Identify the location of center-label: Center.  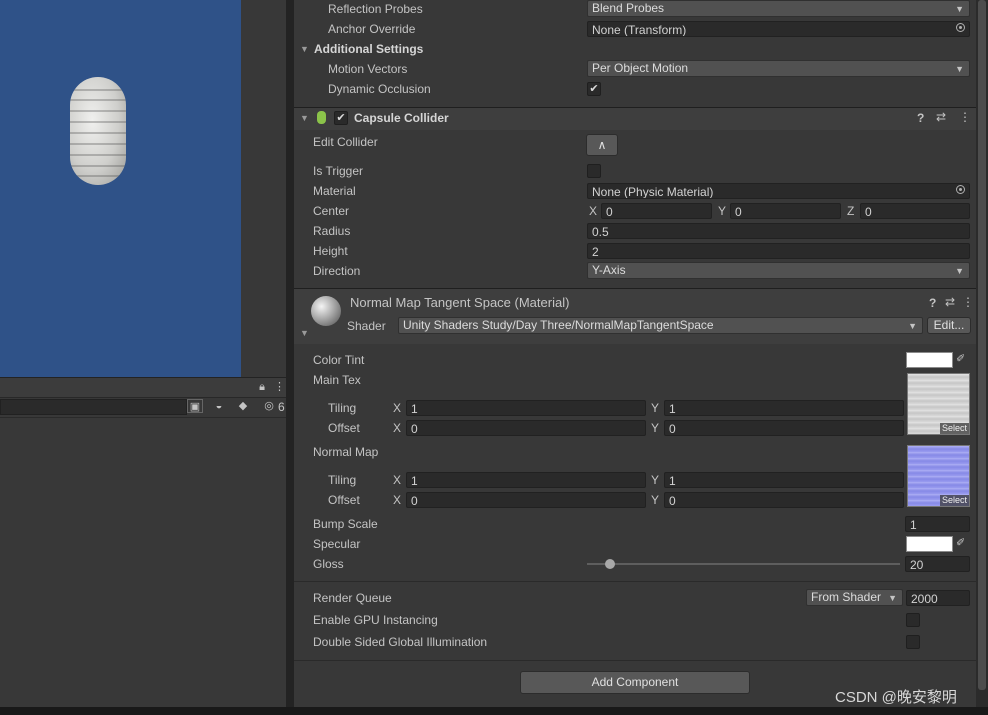
(331, 211).